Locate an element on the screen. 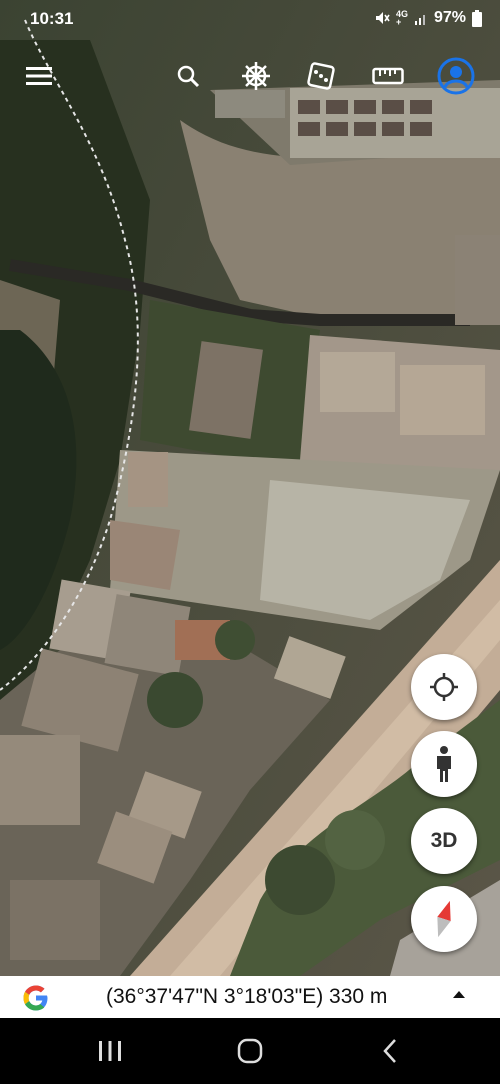 The height and width of the screenshot is (1084, 500). menu-icon is located at coordinates (39, 76).